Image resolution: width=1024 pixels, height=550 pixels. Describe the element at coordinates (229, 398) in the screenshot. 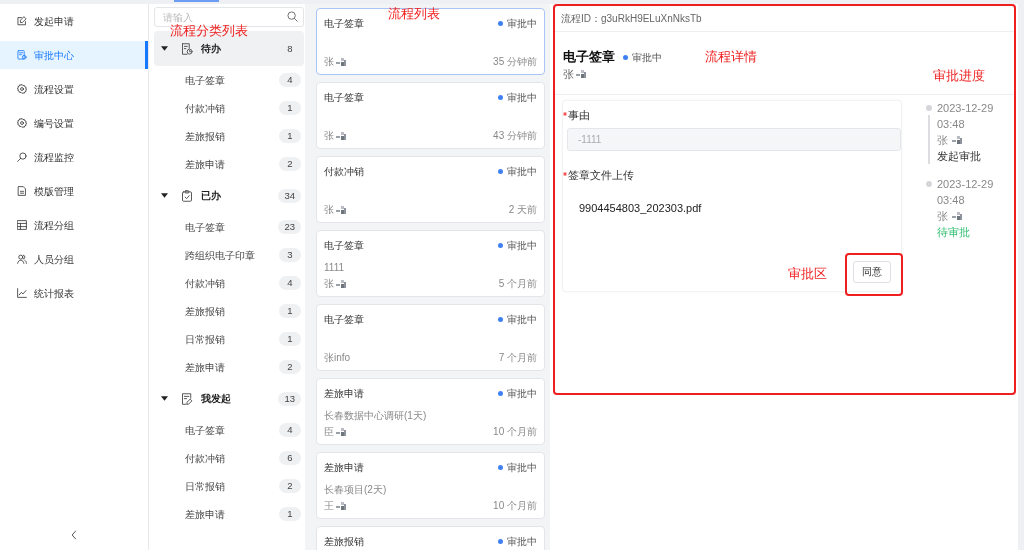

I see `category-group: 我发起 13` at that location.